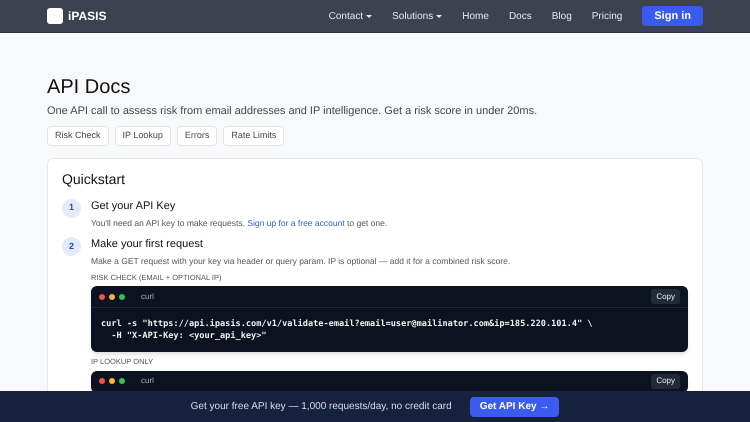  What do you see at coordinates (94, 179) in the screenshot?
I see `section-title: Quickstart` at bounding box center [94, 179].